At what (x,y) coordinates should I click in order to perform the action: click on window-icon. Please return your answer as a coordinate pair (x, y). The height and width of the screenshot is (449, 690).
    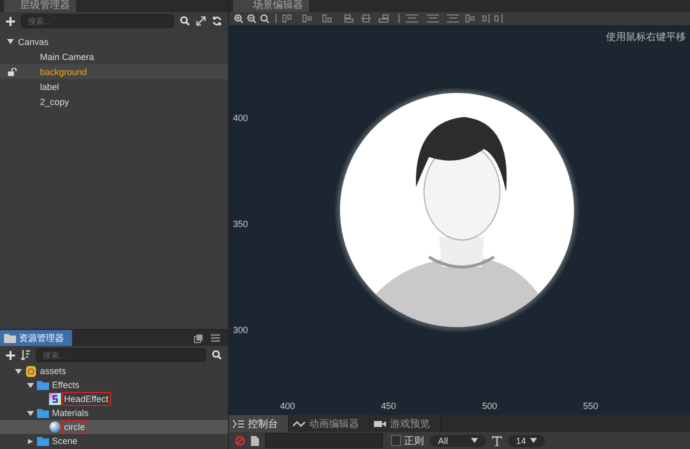
    Looking at the image, I should click on (198, 338).